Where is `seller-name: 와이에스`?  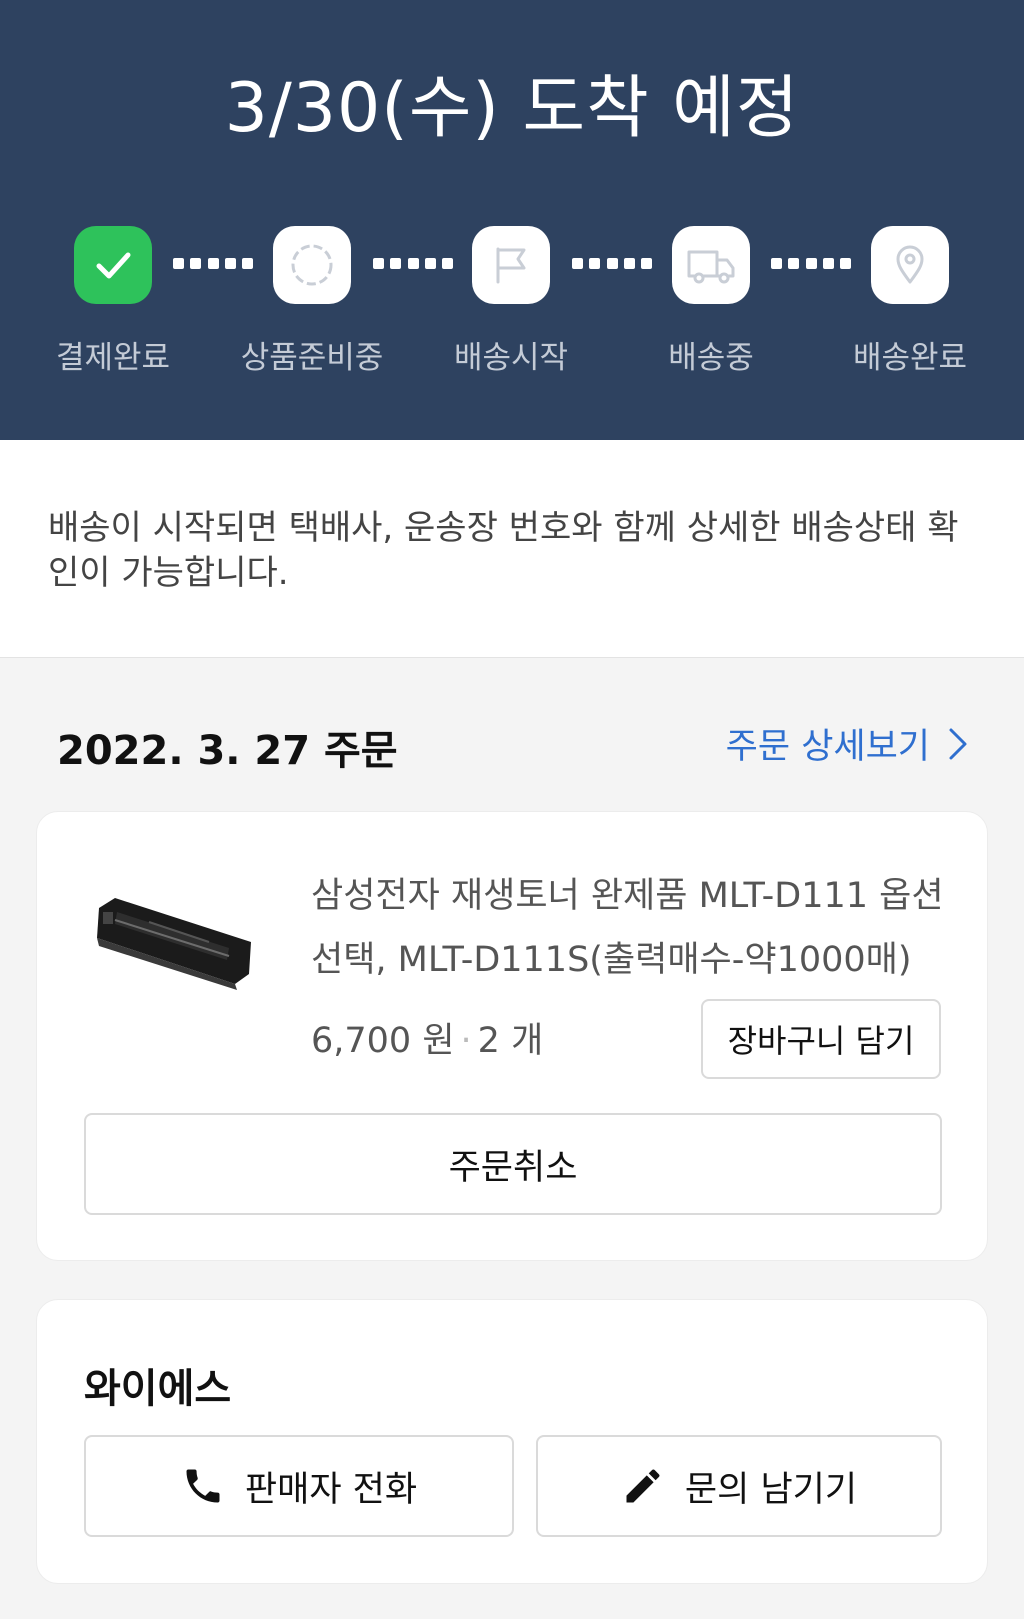
seller-name: 와이에스 is located at coordinates (158, 1389).